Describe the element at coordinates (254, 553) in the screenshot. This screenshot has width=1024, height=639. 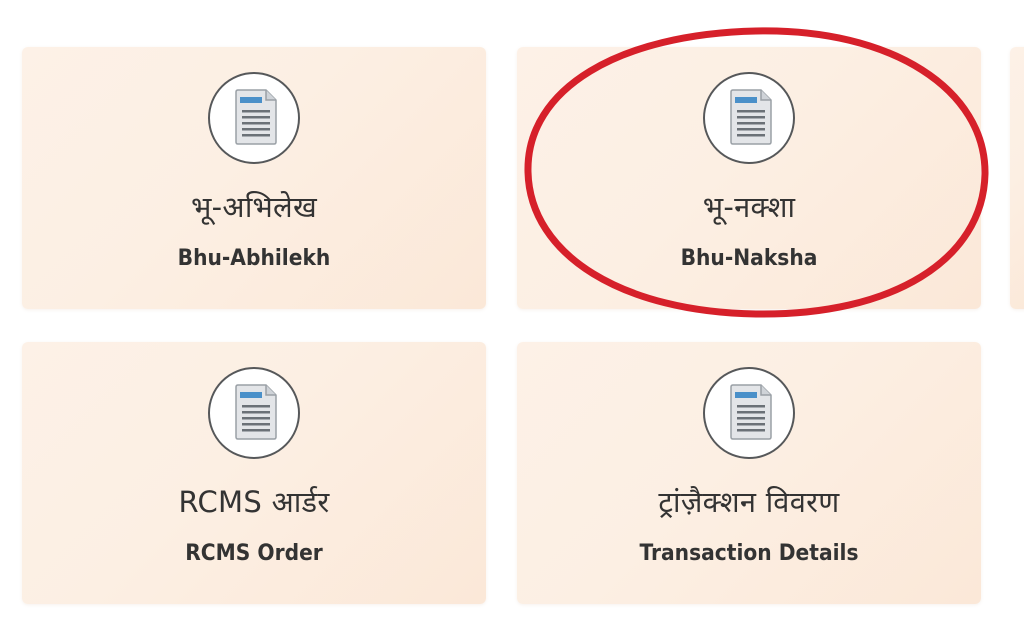
I see `tile-title-english: RCMS Order` at that location.